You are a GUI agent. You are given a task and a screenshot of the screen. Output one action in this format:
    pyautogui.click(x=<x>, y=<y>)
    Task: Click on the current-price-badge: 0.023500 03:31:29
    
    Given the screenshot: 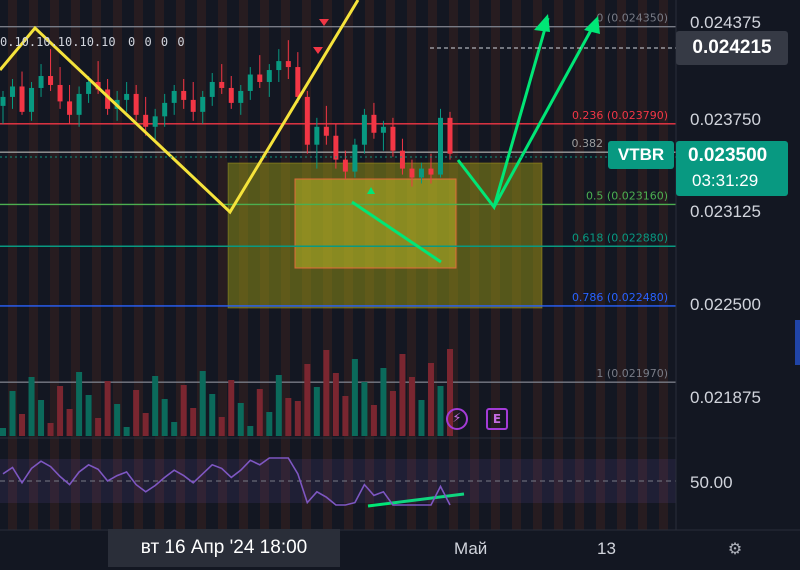 What is the action you would take?
    pyautogui.click(x=732, y=168)
    